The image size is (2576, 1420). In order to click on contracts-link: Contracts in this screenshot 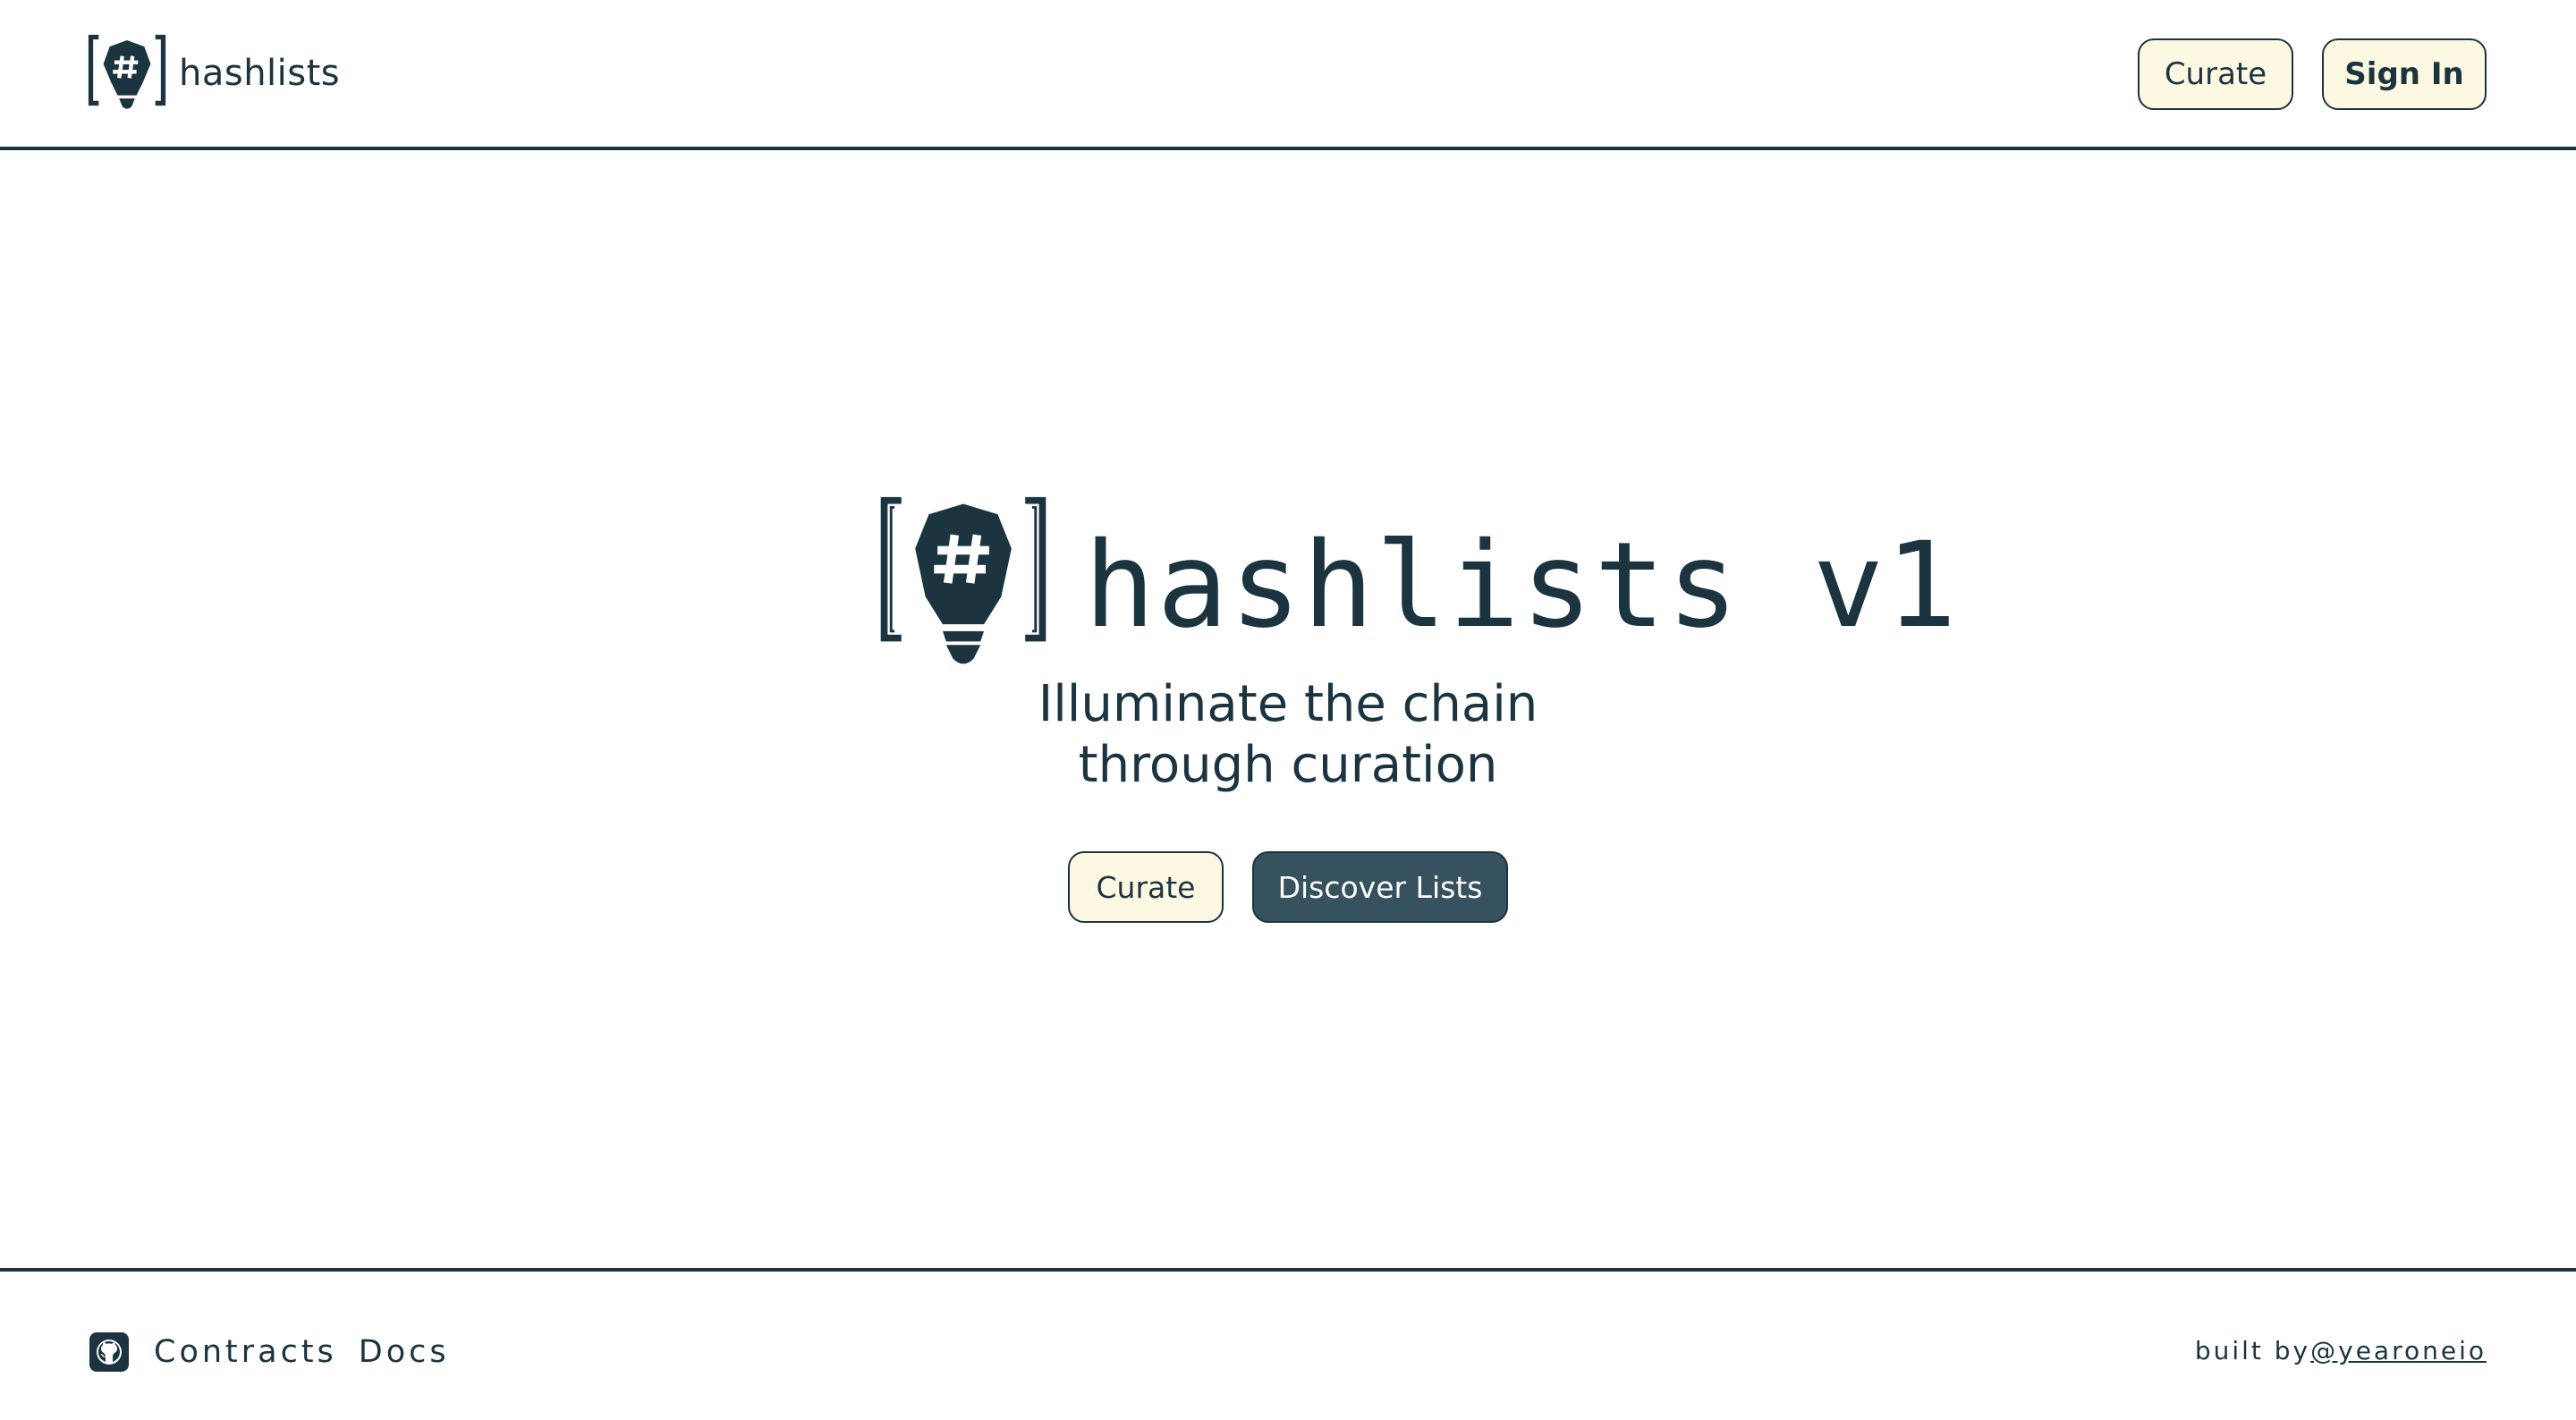, I will do `click(245, 1352)`.